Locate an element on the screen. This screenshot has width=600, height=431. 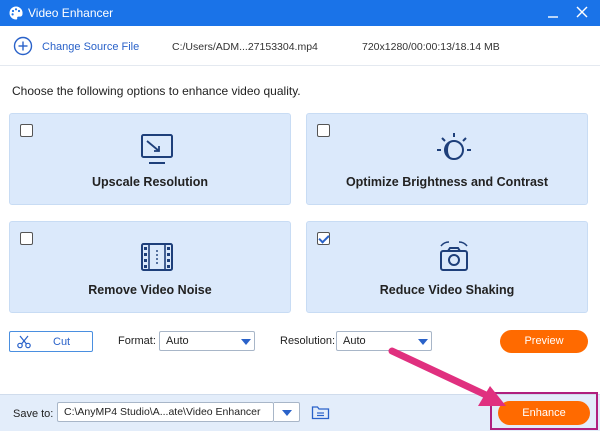
option-optimize-brightness: Optimize Brightness and Contrast is located at coordinates (447, 159).